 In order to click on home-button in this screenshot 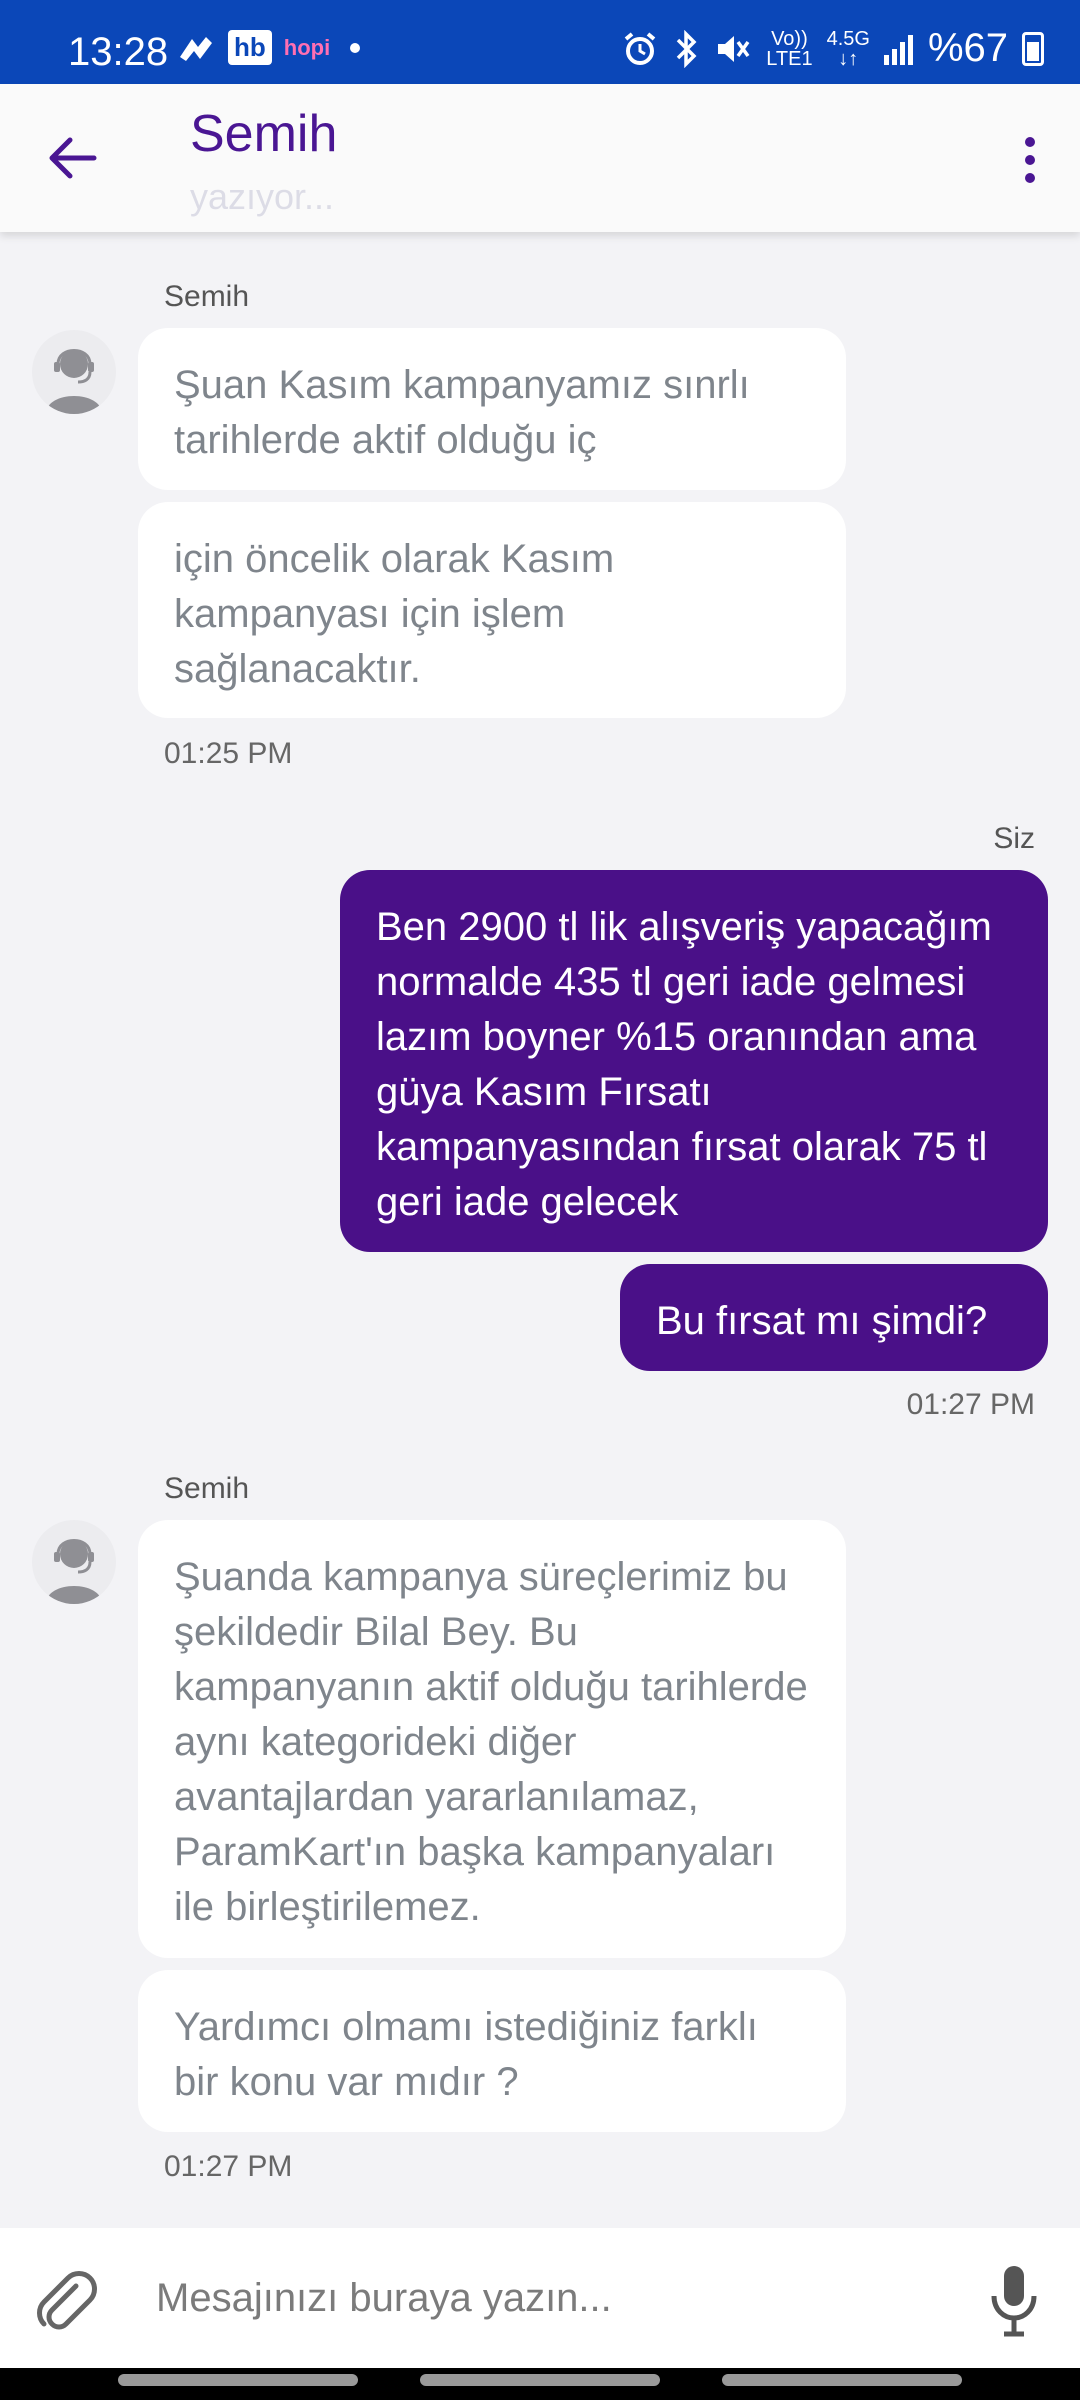, I will do `click(540, 2380)`.